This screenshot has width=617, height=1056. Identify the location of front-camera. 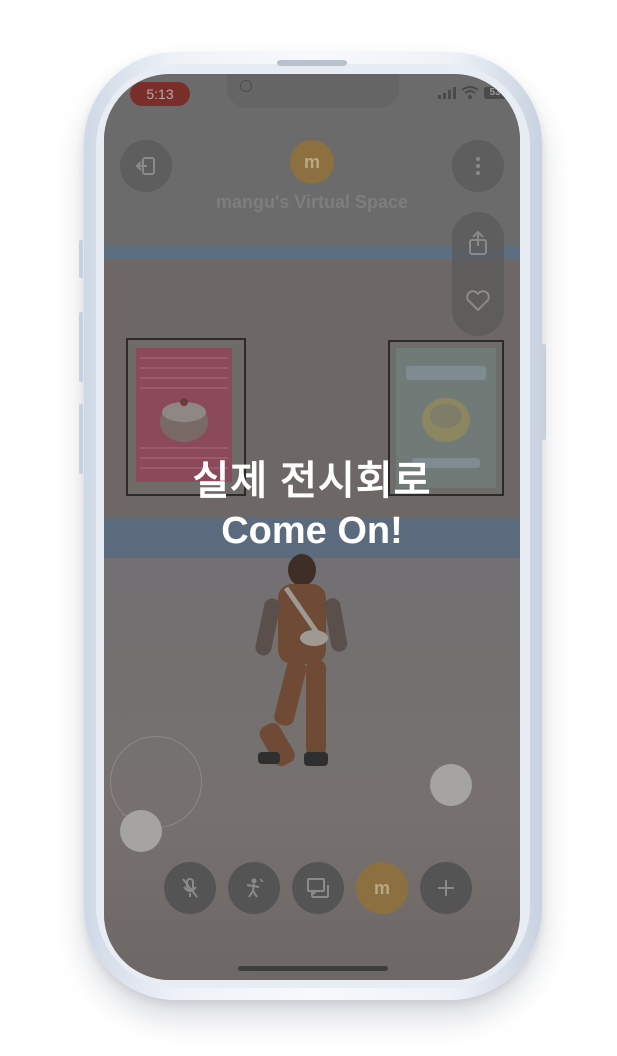
(246, 86).